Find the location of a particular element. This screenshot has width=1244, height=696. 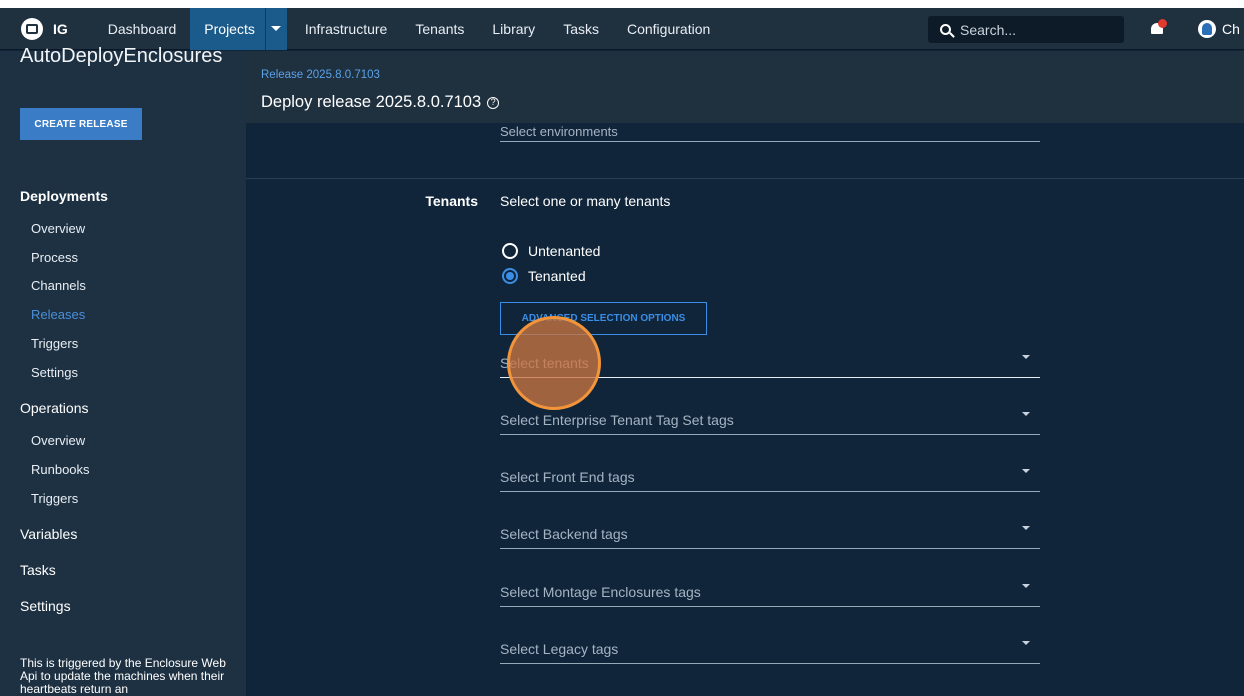

help-icon: ? is located at coordinates (493, 103).